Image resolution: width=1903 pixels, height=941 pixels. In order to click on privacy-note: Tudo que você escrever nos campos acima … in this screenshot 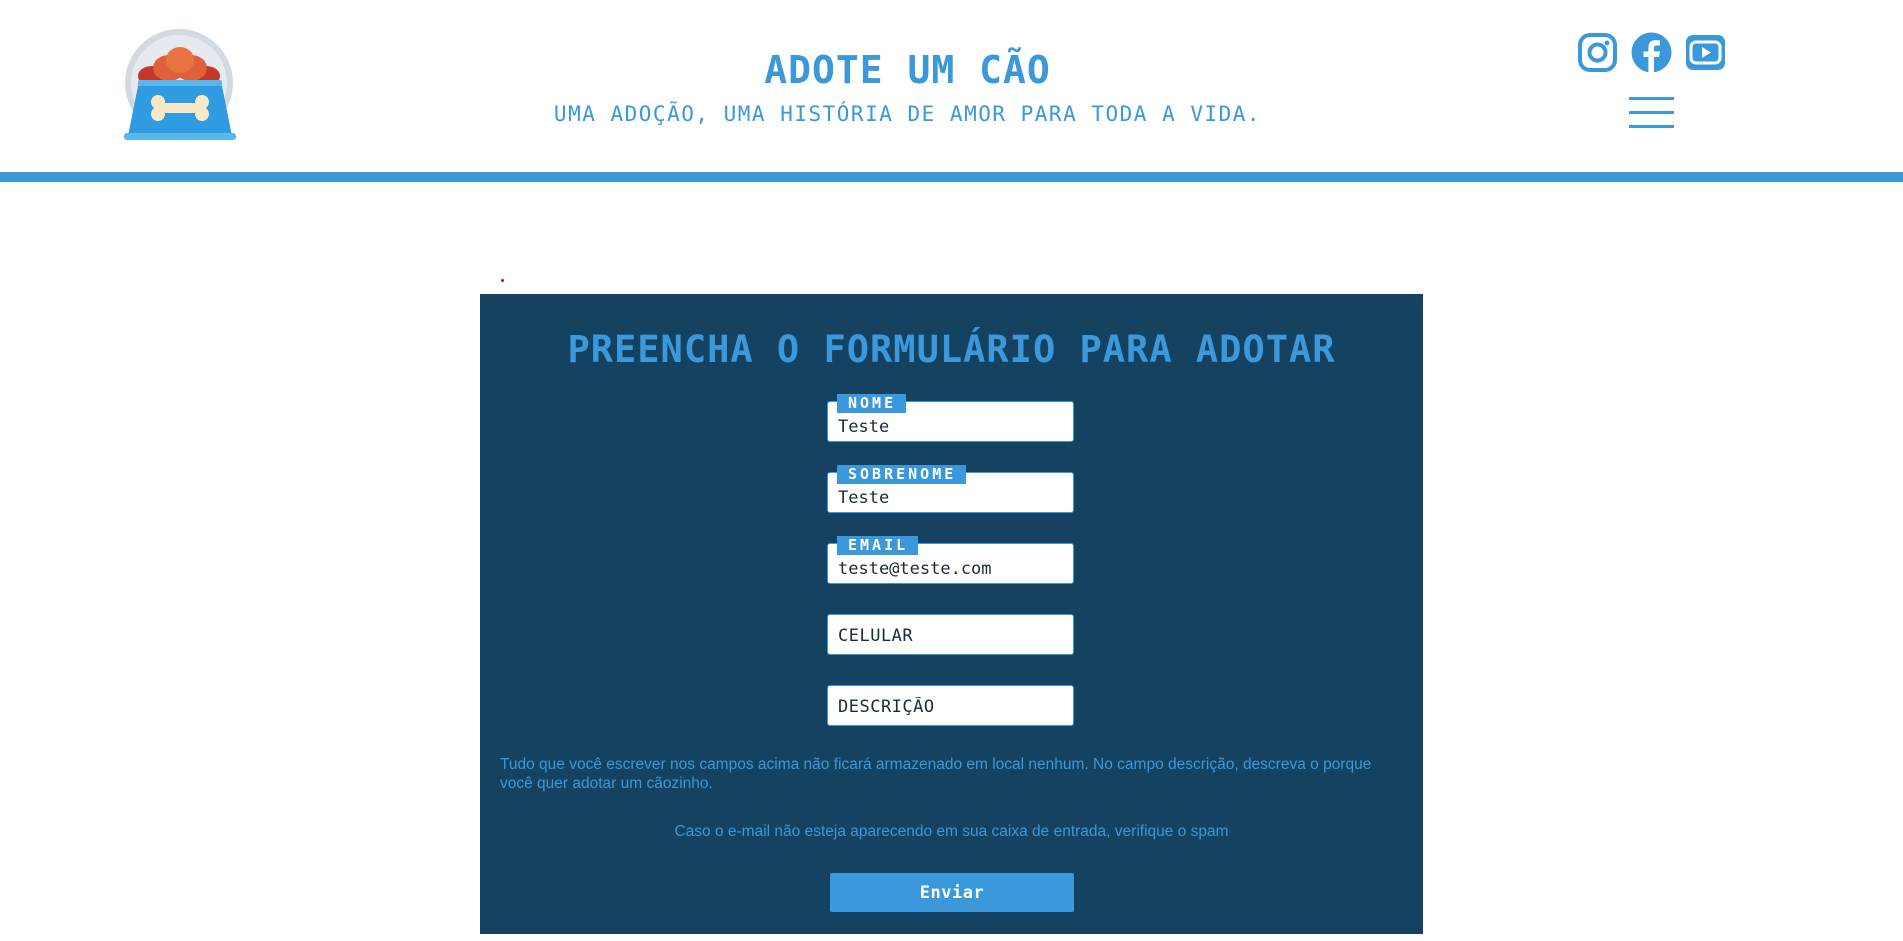, I will do `click(936, 774)`.